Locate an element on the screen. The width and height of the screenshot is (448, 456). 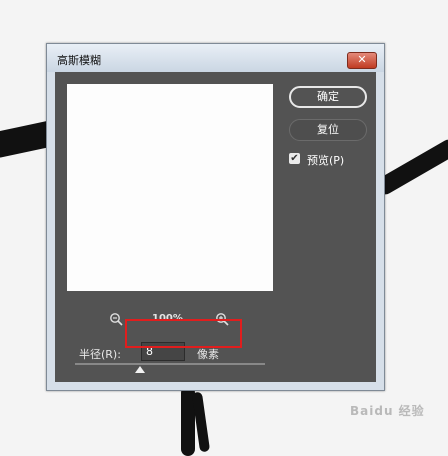
zoom-out-icon is located at coordinates (116, 319).